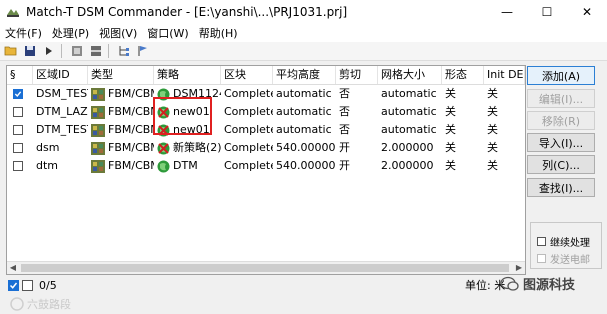 The width and height of the screenshot is (607, 314). I want to click on continue-processing-checkbox, so click(541, 241).